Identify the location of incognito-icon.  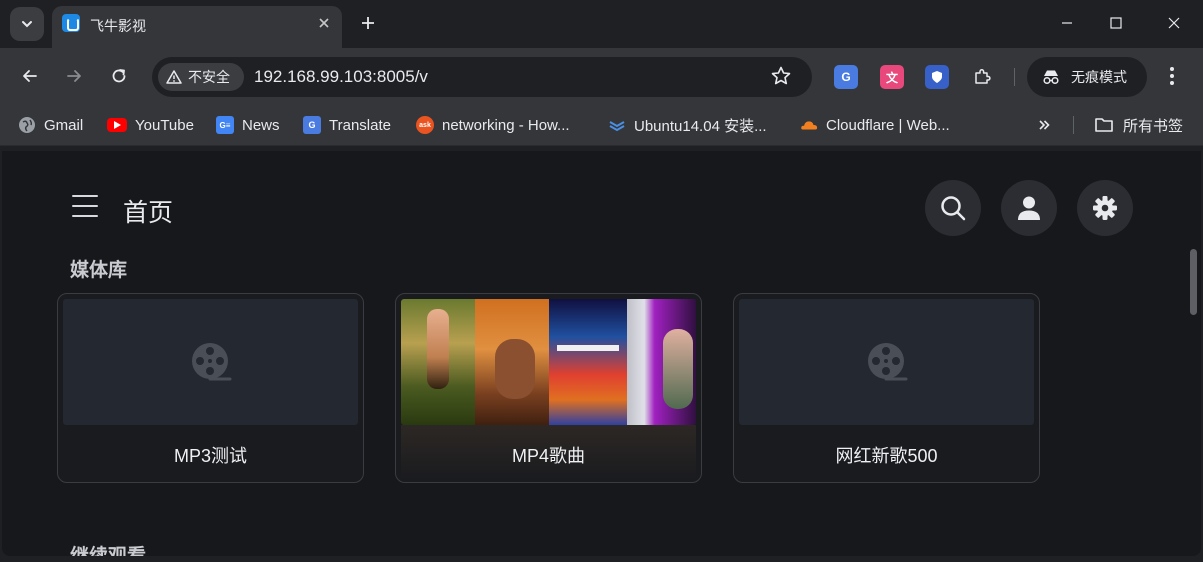
(1051, 77).